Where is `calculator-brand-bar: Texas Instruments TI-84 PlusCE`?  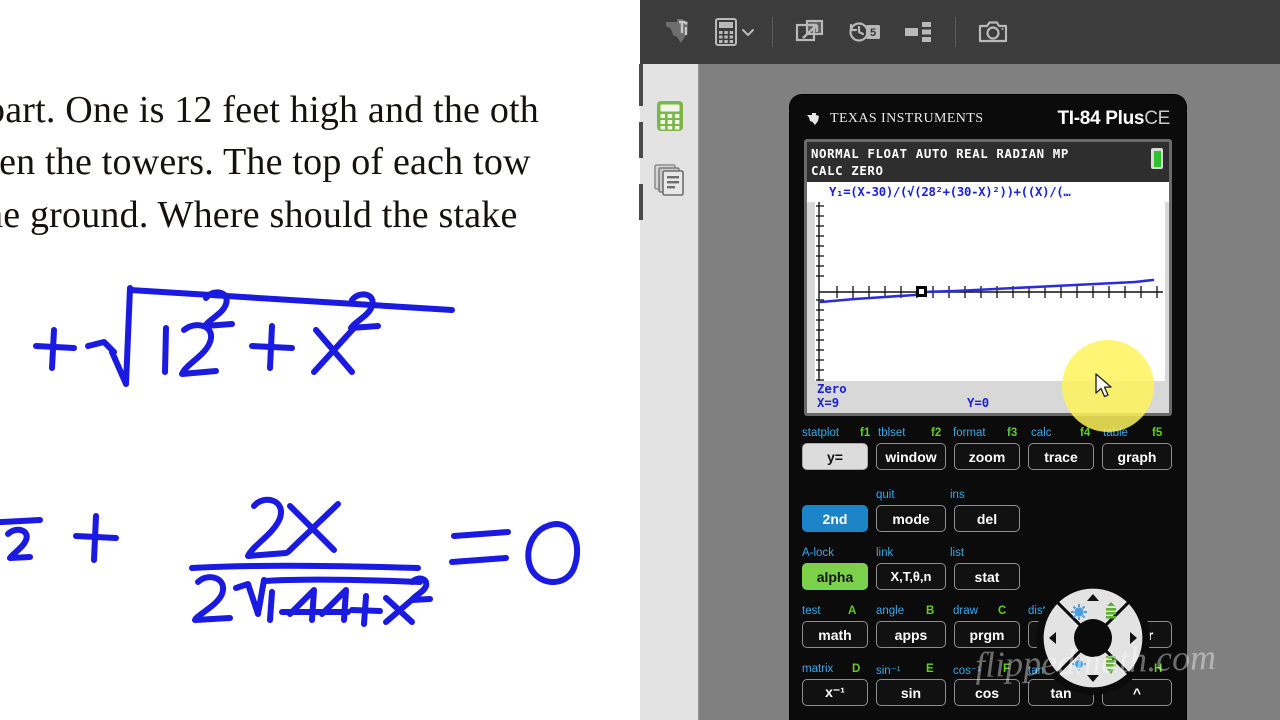
calculator-brand-bar: Texas Instruments TI-84 PlusCE is located at coordinates (988, 119).